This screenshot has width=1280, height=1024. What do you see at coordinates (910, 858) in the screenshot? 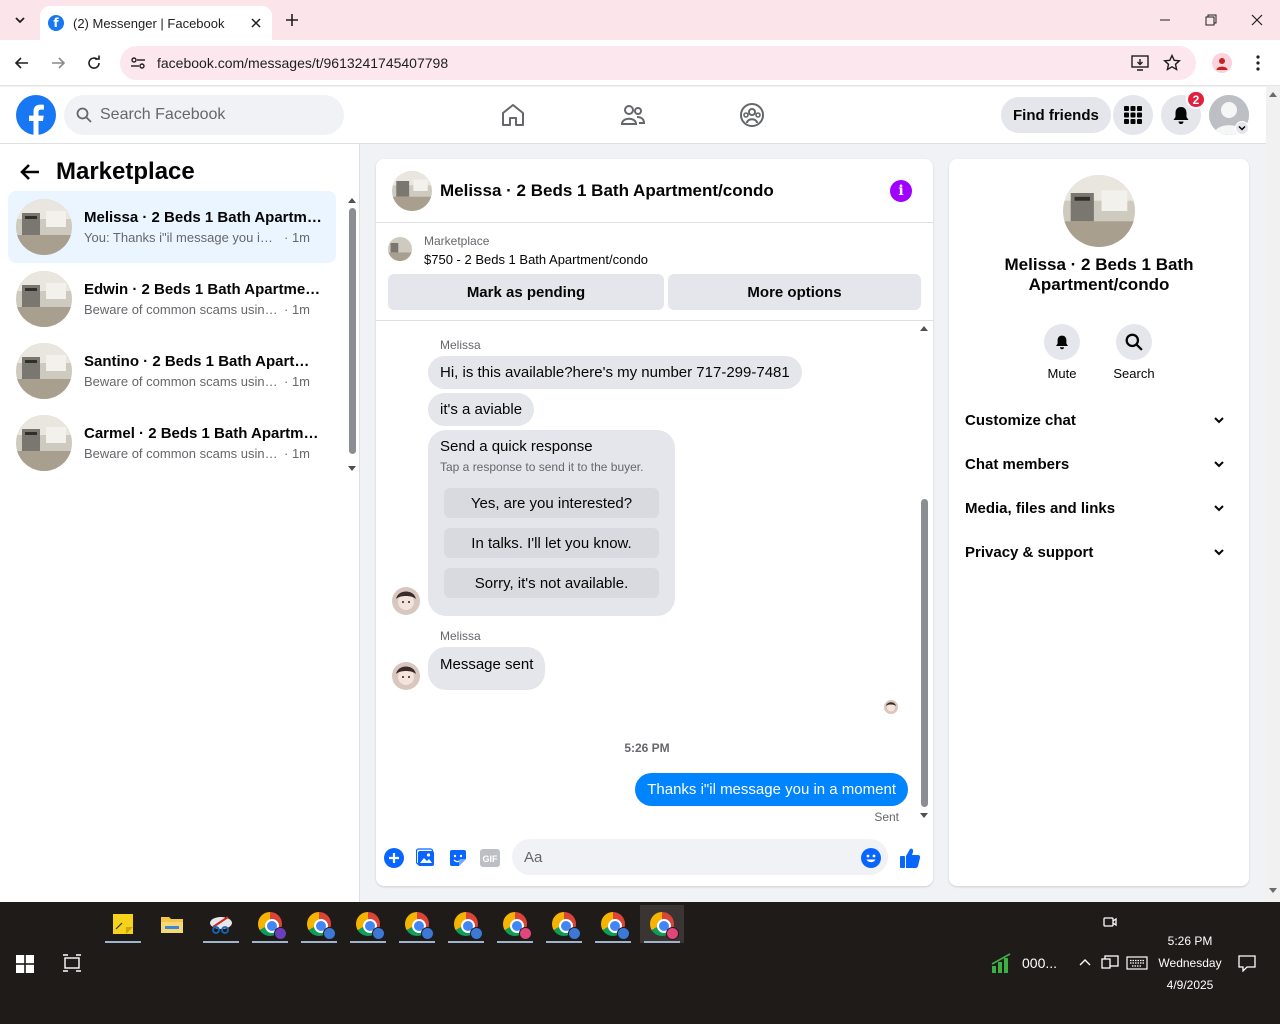
I see `thumbs-up-icon` at bounding box center [910, 858].